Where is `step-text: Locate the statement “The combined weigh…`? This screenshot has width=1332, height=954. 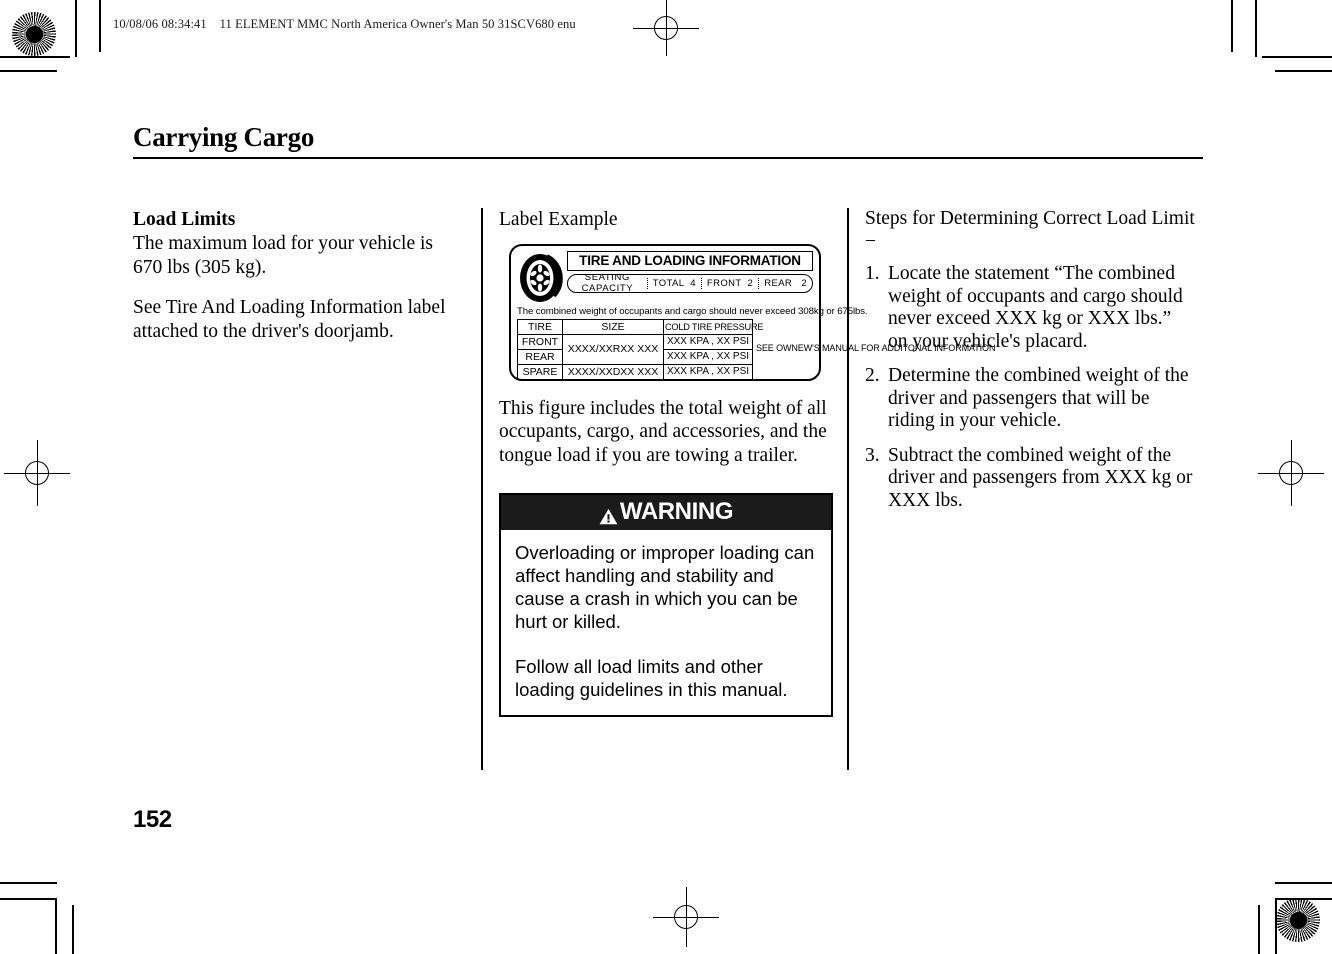 step-text: Locate the statement “The combined weigh… is located at coordinates (1035, 307).